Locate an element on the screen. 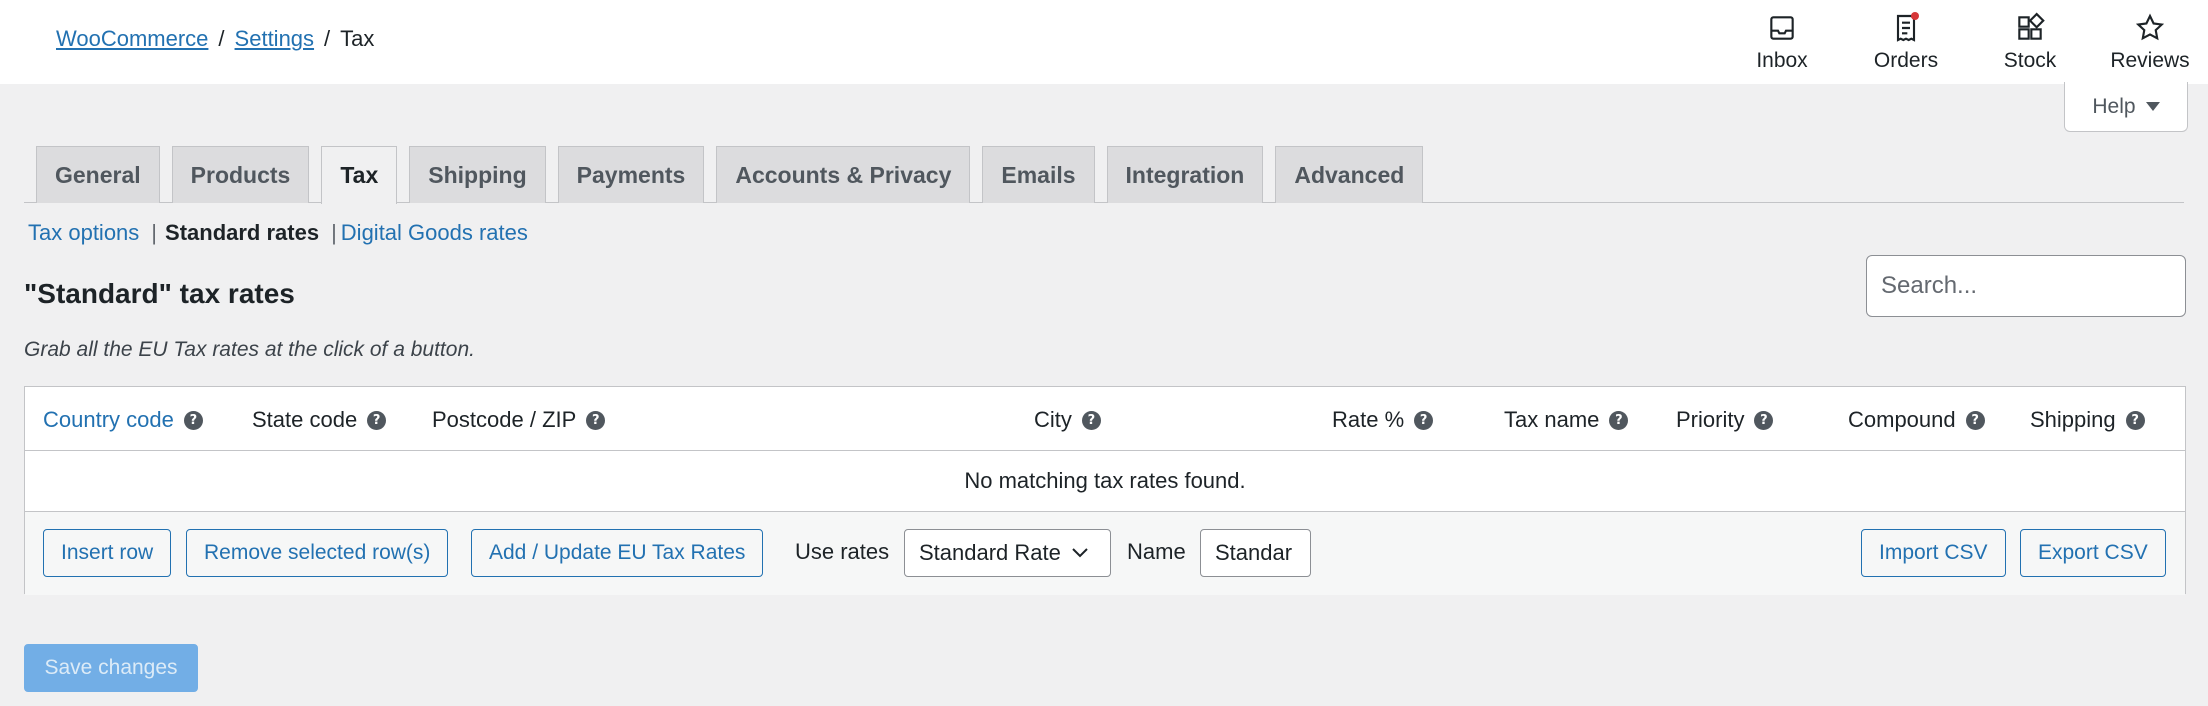  save-changes-button: Save changes is located at coordinates (111, 668).